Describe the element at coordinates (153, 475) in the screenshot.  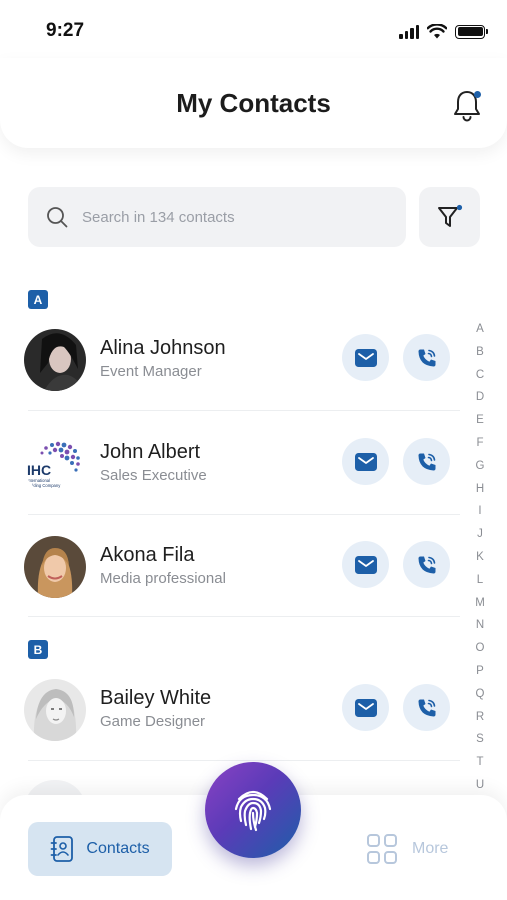
I see `contact-role: Sales Executive` at that location.